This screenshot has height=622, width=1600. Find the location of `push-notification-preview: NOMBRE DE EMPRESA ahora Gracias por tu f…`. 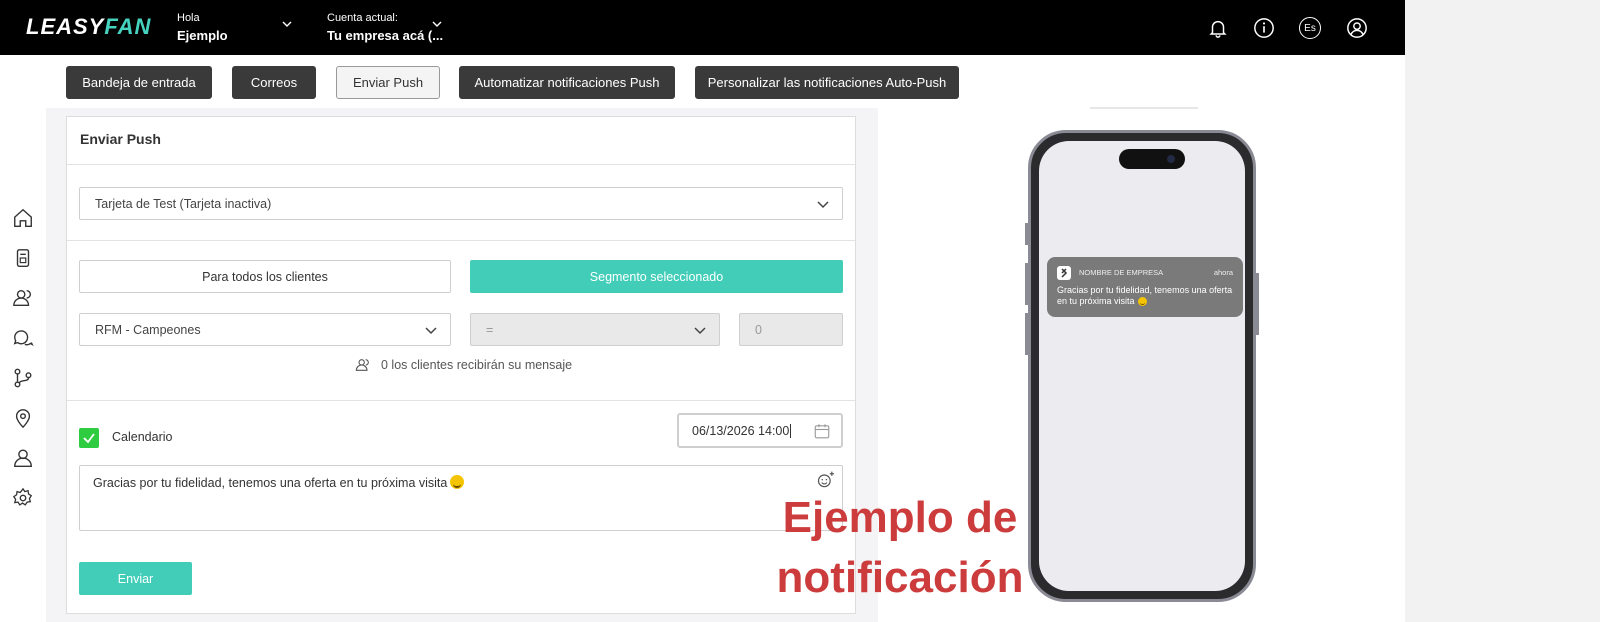

push-notification-preview: NOMBRE DE EMPRESA ahora Gracias por tu f… is located at coordinates (1145, 287).